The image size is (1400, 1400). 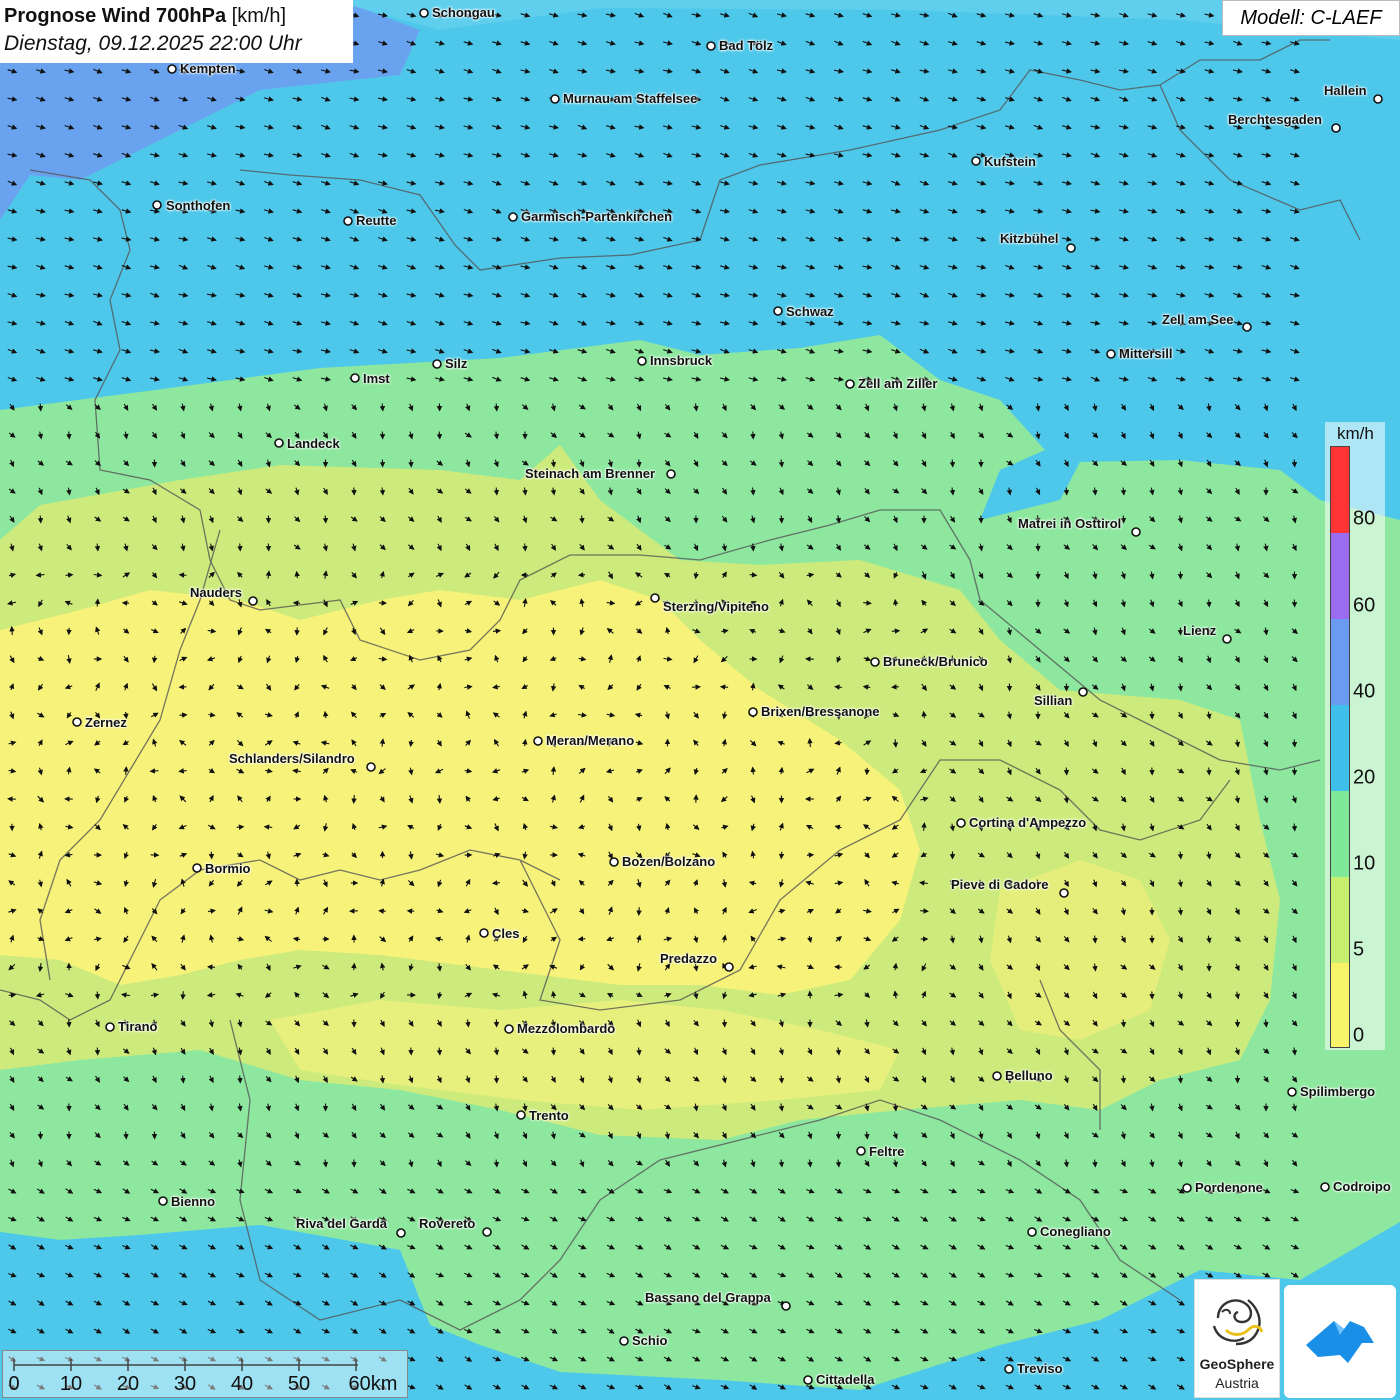 What do you see at coordinates (1364, 863) in the screenshot?
I see `legend-tick: 10` at bounding box center [1364, 863].